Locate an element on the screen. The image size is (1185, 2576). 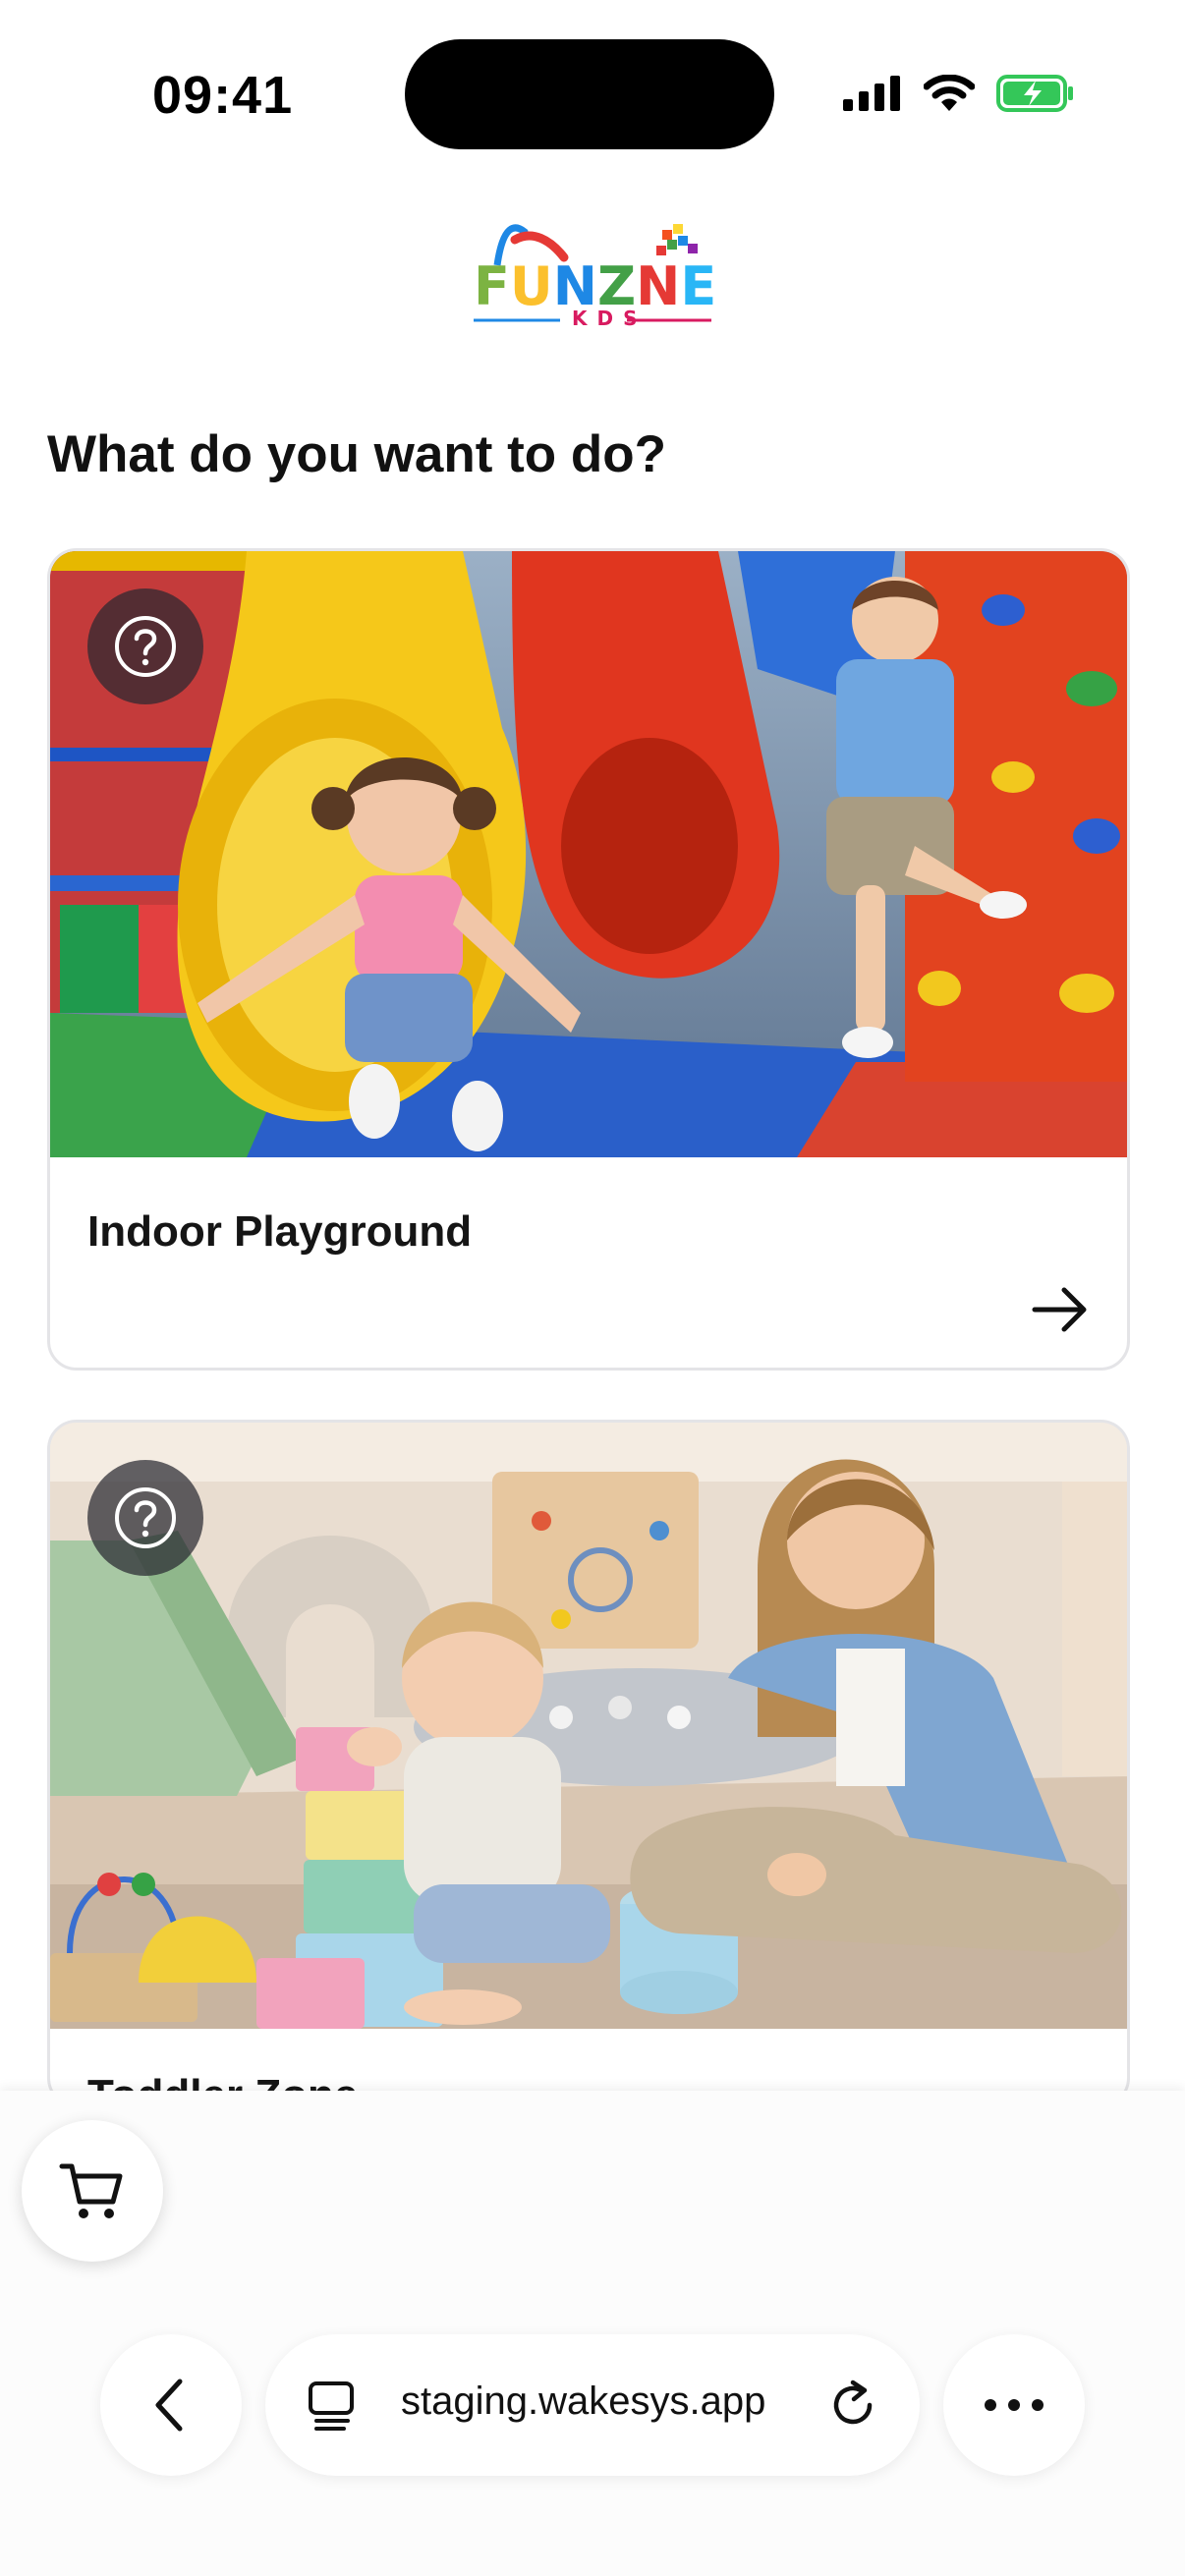
browser-address-bar: staging.wakesys.app is located at coordinates (592, 2405).